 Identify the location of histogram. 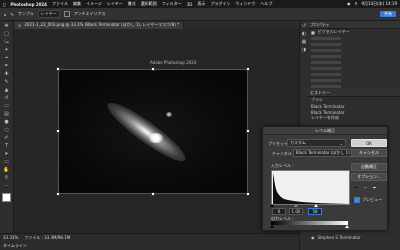
(310, 187).